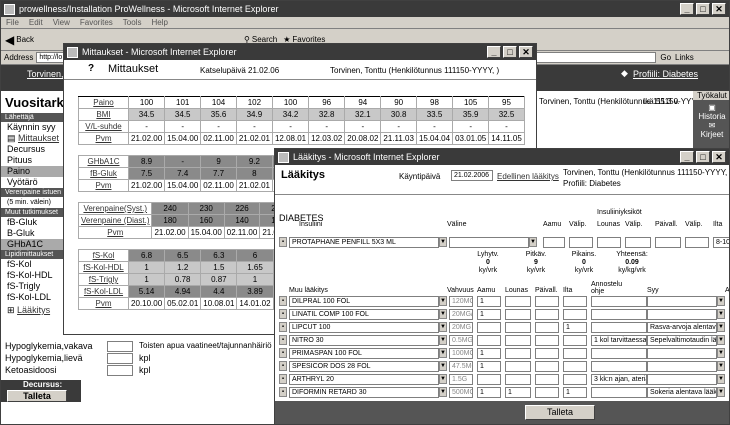  I want to click on medication-name-select: PRIMASPAN 100 FOL, so click(364, 353).